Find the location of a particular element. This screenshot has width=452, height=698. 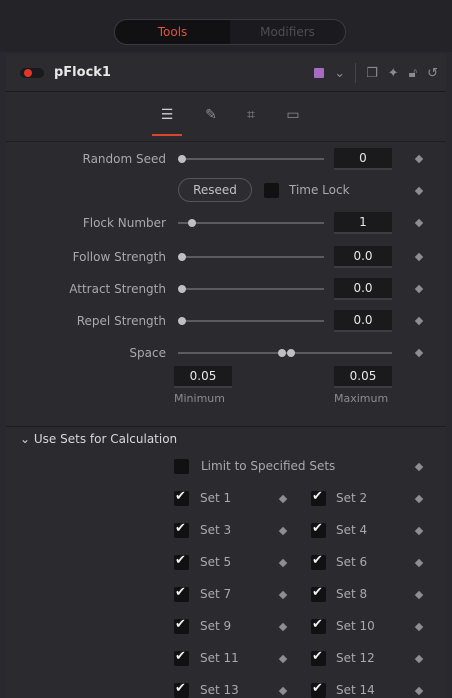

range-min-knob is located at coordinates (282, 353).